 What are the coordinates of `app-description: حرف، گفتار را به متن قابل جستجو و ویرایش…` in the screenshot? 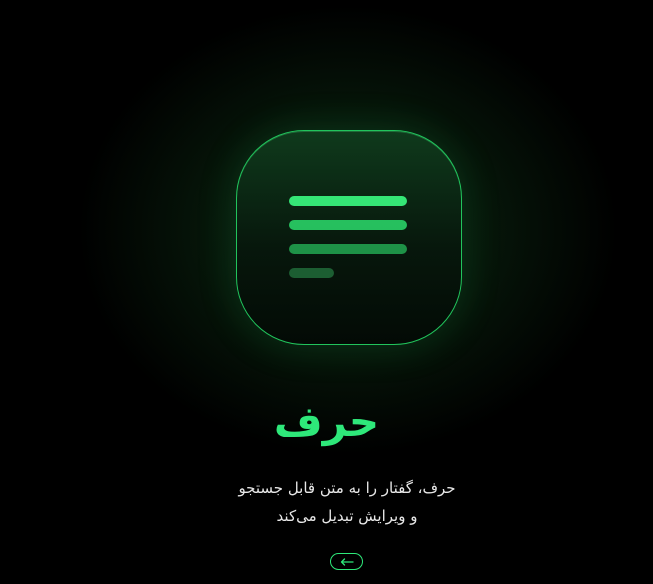 It's located at (326, 502).